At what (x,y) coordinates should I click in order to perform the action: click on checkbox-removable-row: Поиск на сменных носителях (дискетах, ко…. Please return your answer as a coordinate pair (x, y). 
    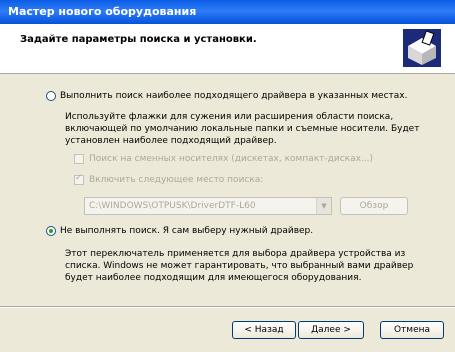
    Looking at the image, I should click on (223, 159).